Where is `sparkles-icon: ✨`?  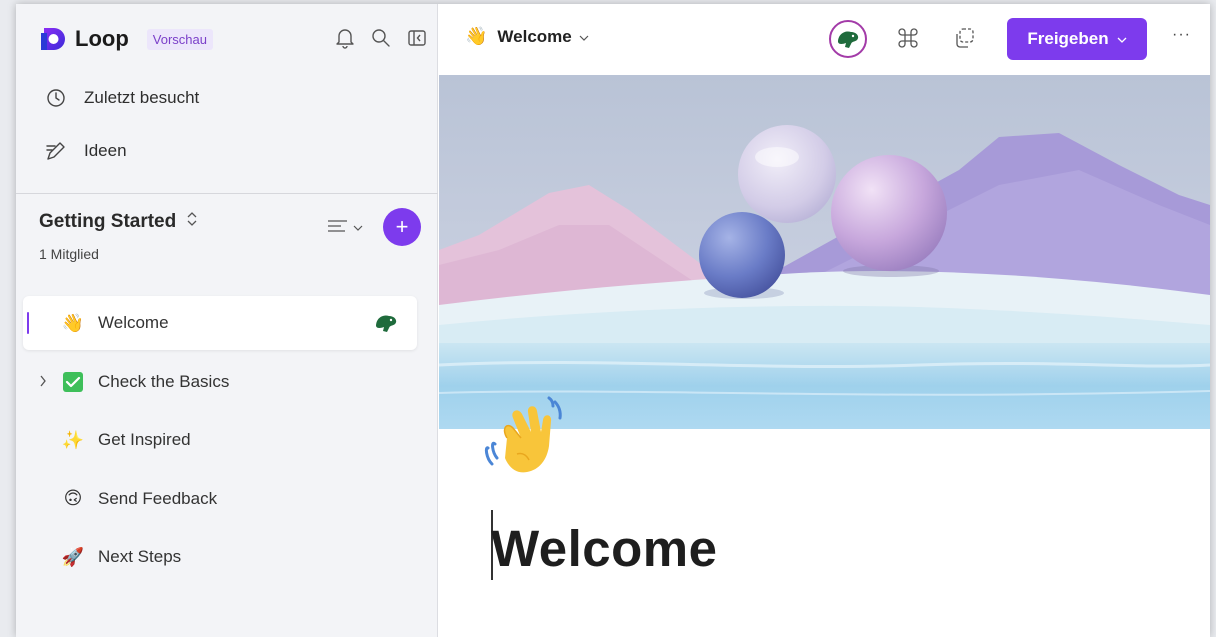
sparkles-icon: ✨ is located at coordinates (73, 439).